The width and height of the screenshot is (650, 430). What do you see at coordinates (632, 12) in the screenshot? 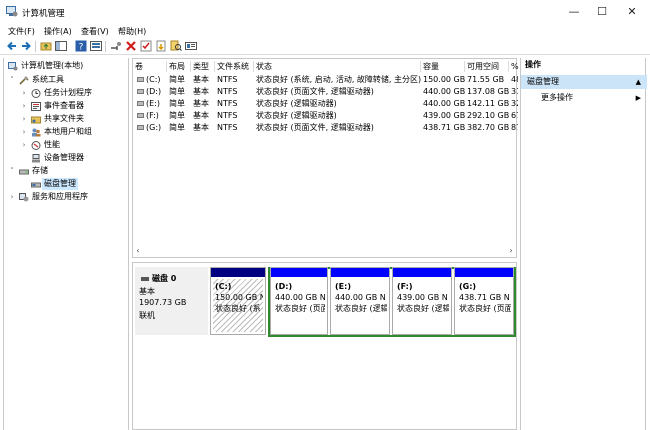
I see `close-button: ✕` at bounding box center [632, 12].